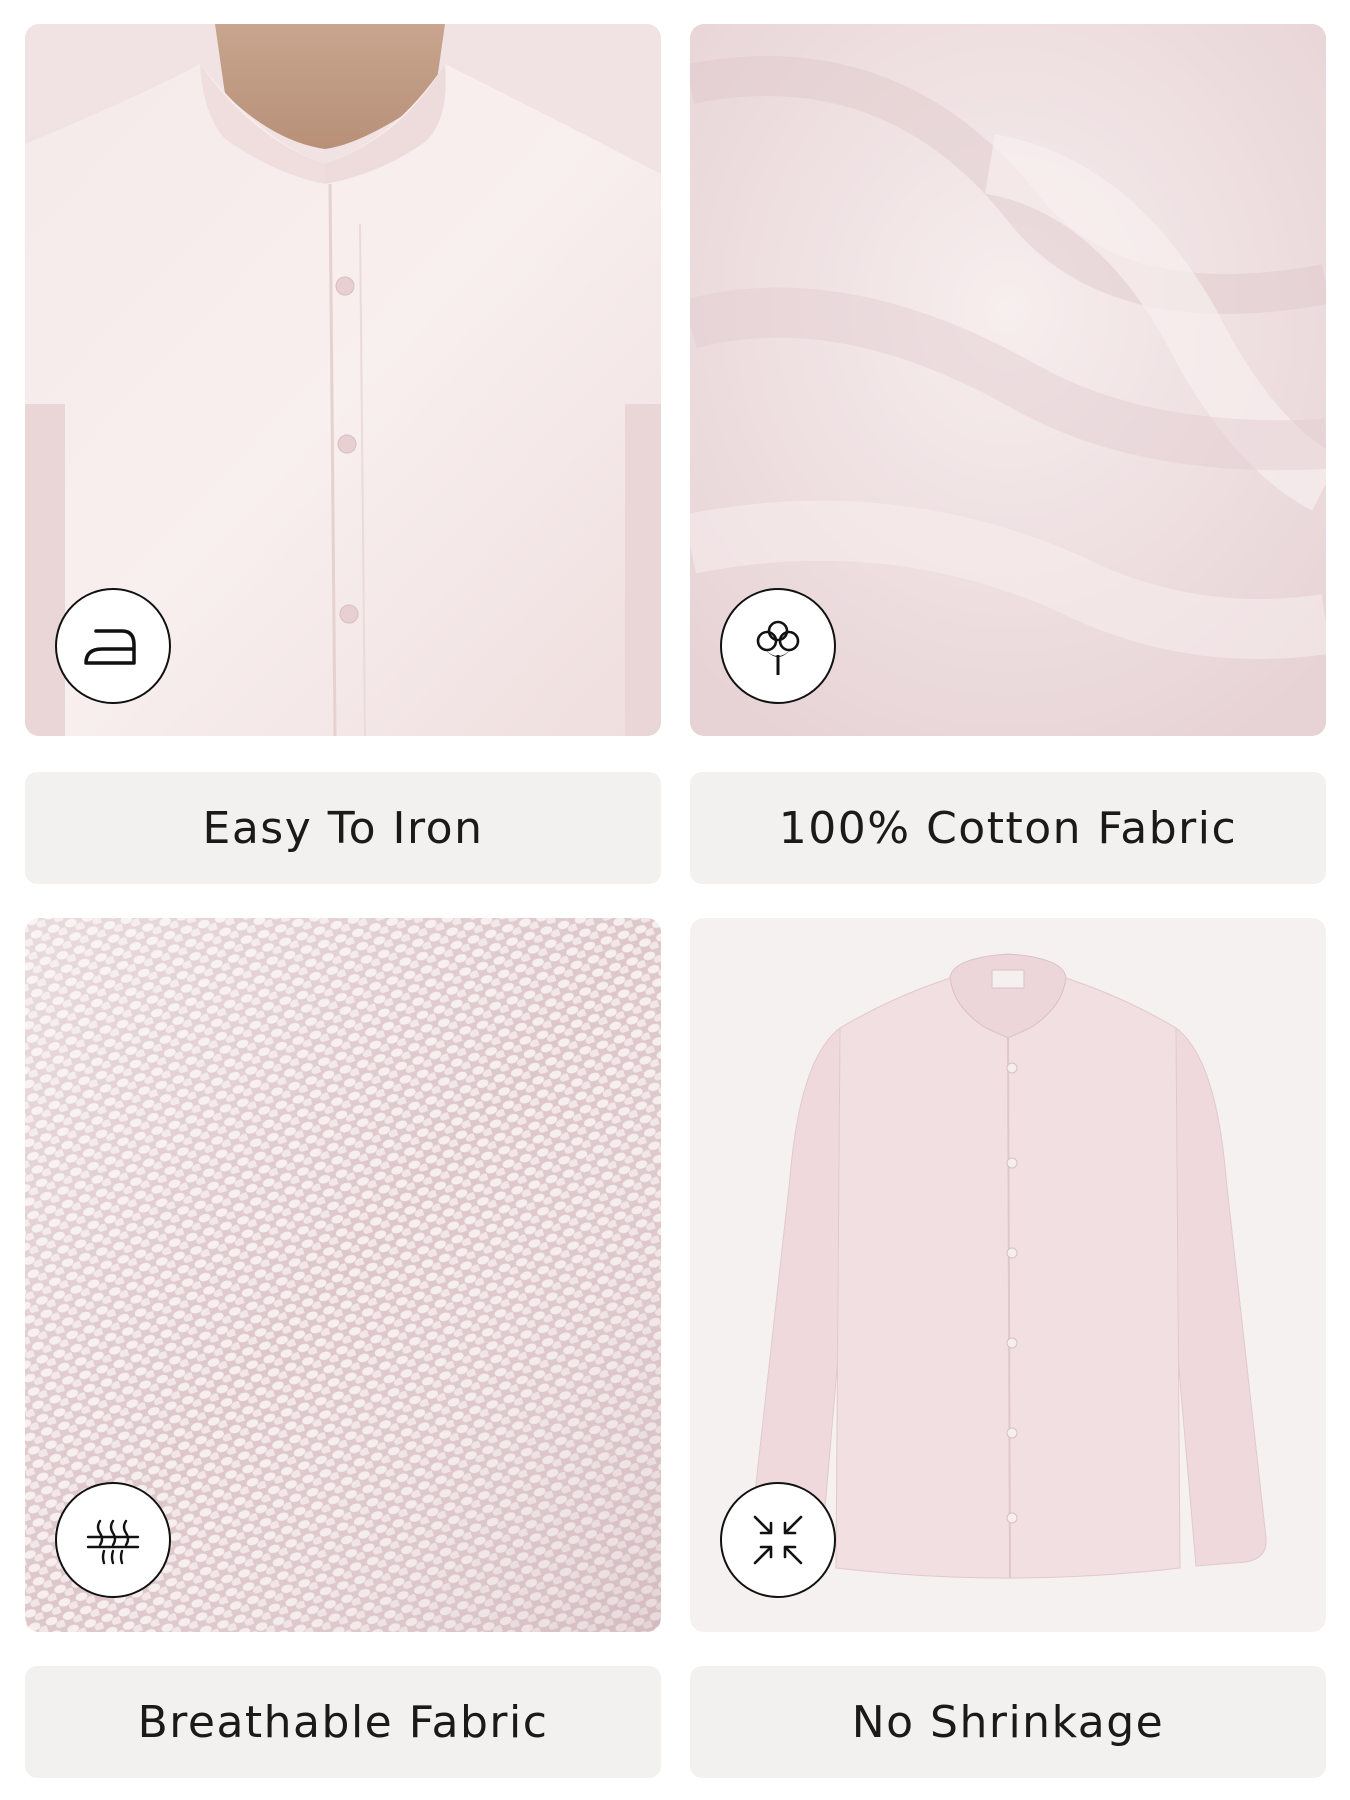 This screenshot has width=1350, height=1800. I want to click on no-shrinkage-icon-badge, so click(778, 1540).